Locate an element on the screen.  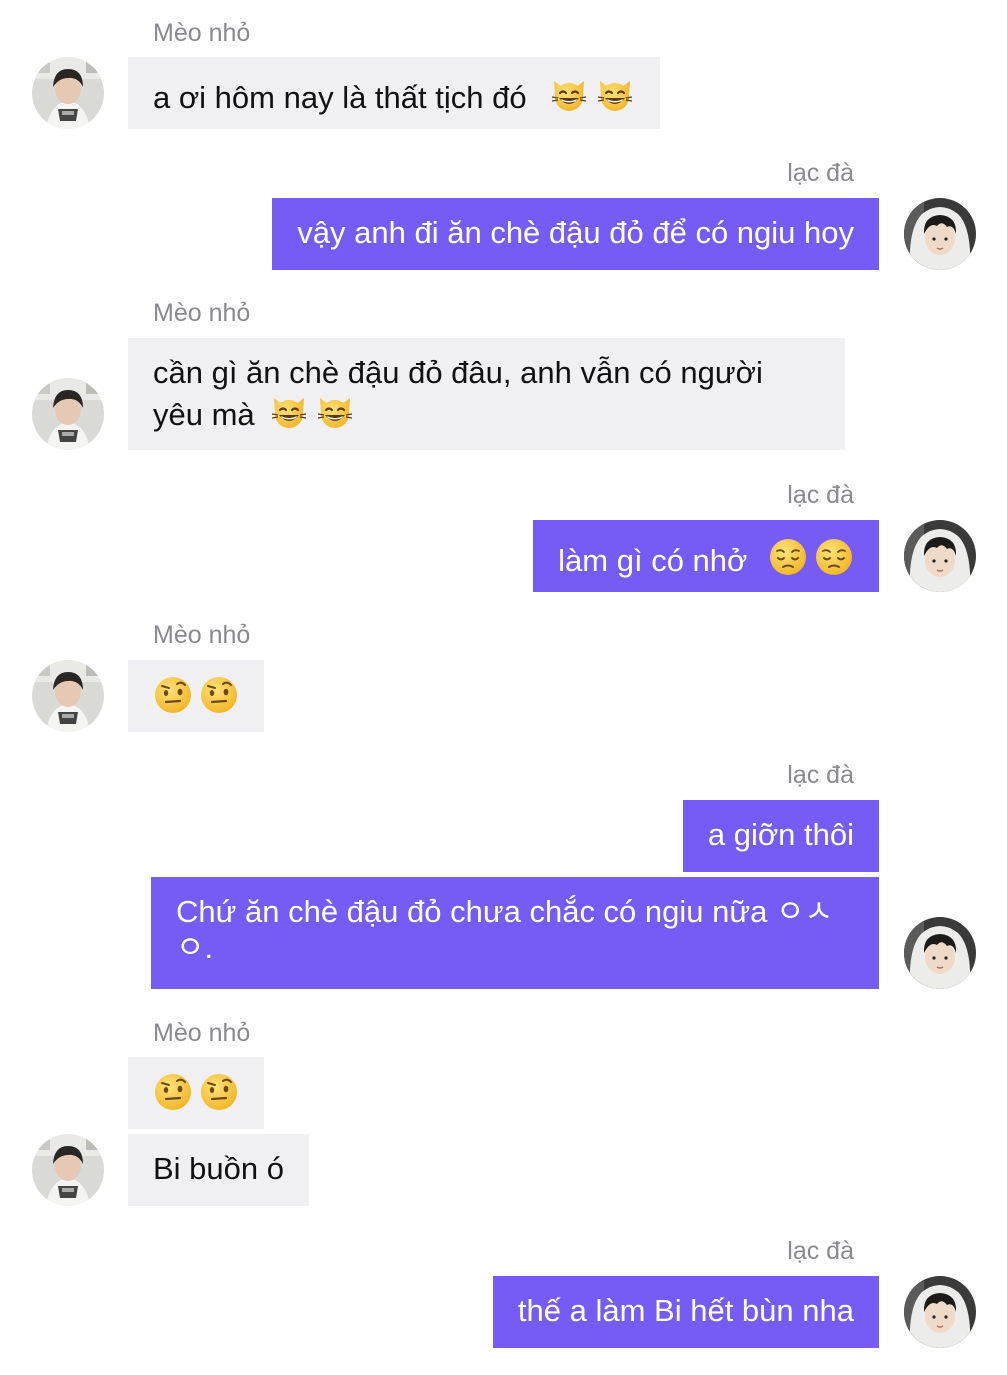
message-bubble-outgoing: a giỡn thôi is located at coordinates (780, 836).